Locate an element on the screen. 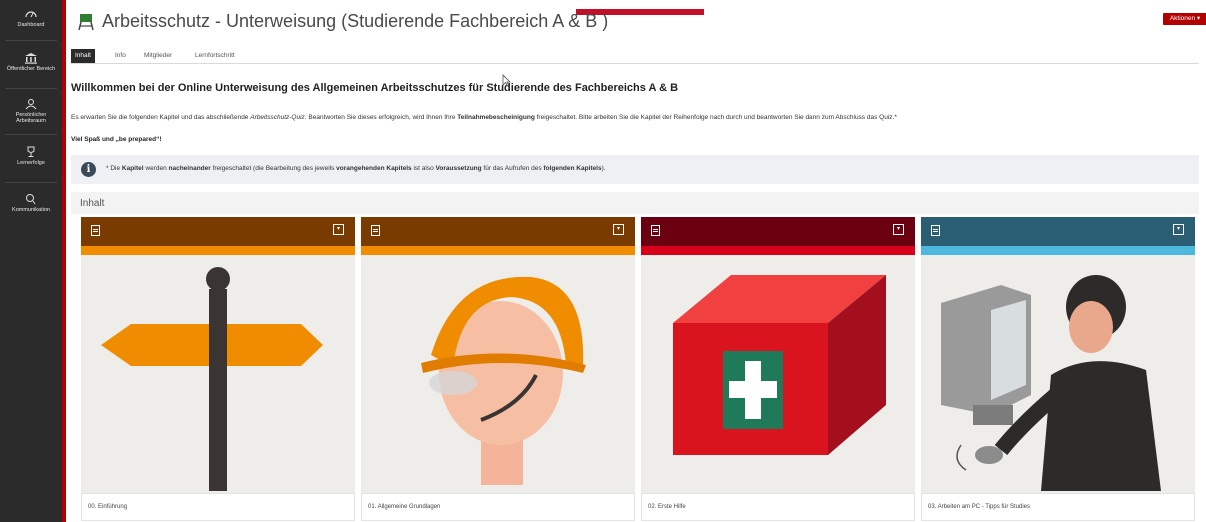  tile-caption: 00. Einführung is located at coordinates (108, 507).